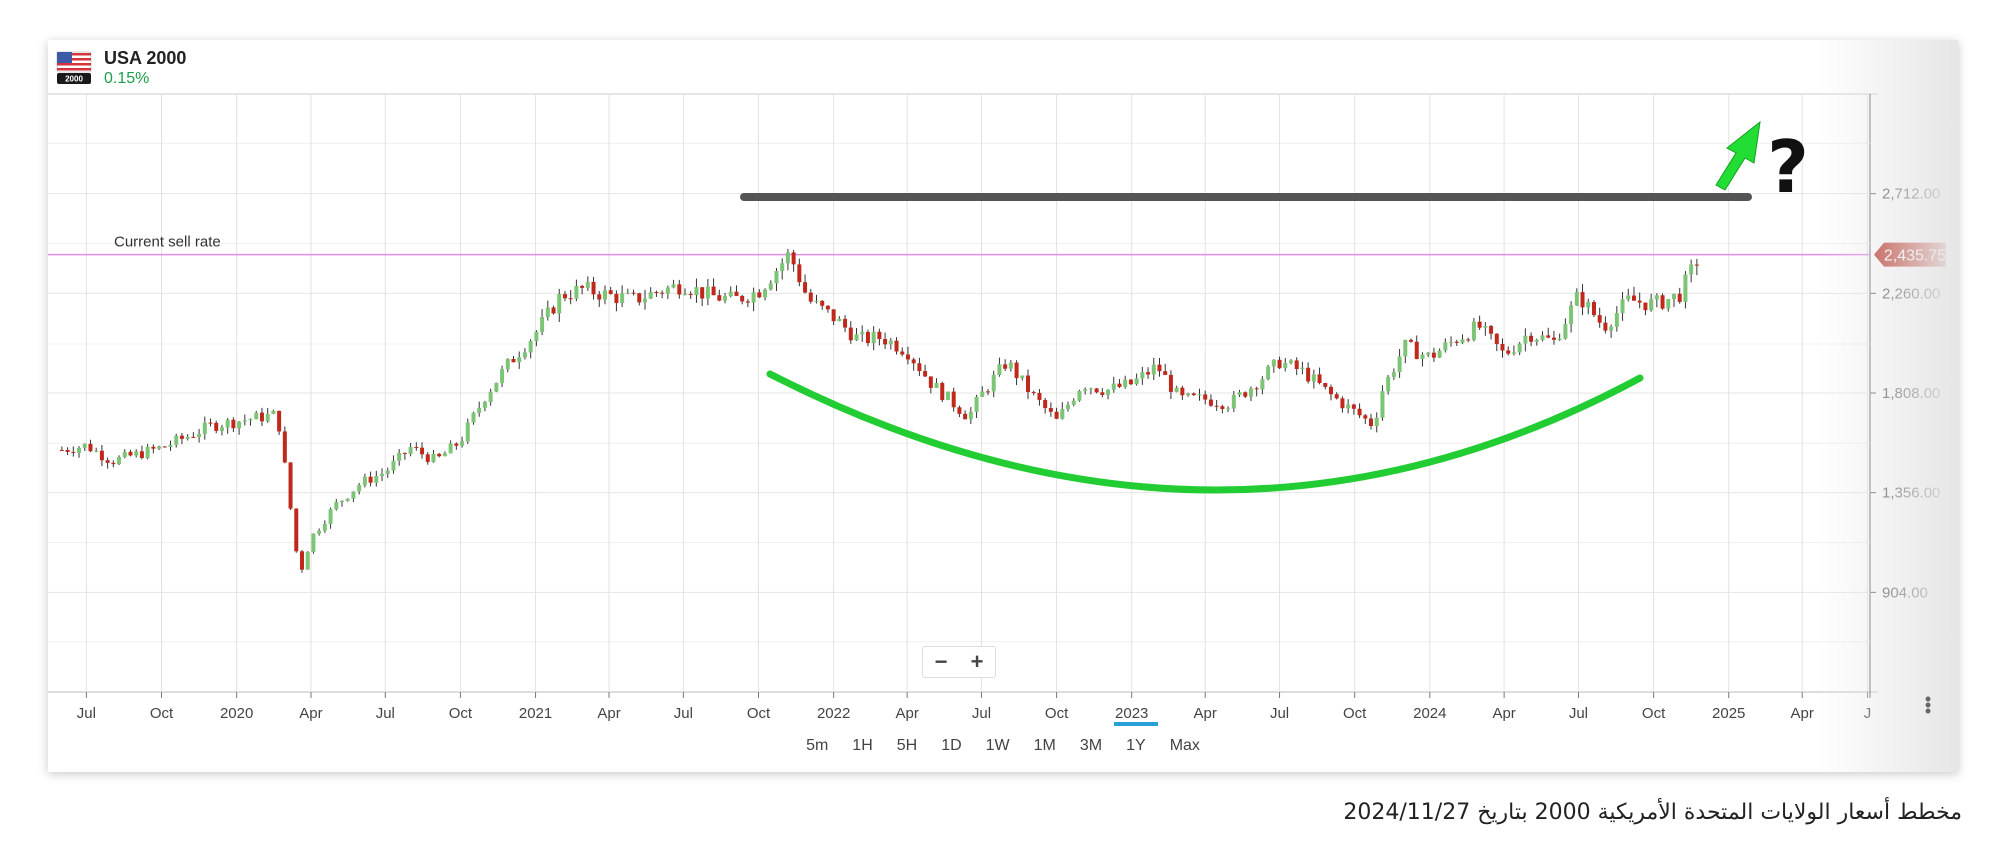 The image size is (2006, 860). Describe the element at coordinates (959, 662) in the screenshot. I see `zoom-control: − +` at that location.